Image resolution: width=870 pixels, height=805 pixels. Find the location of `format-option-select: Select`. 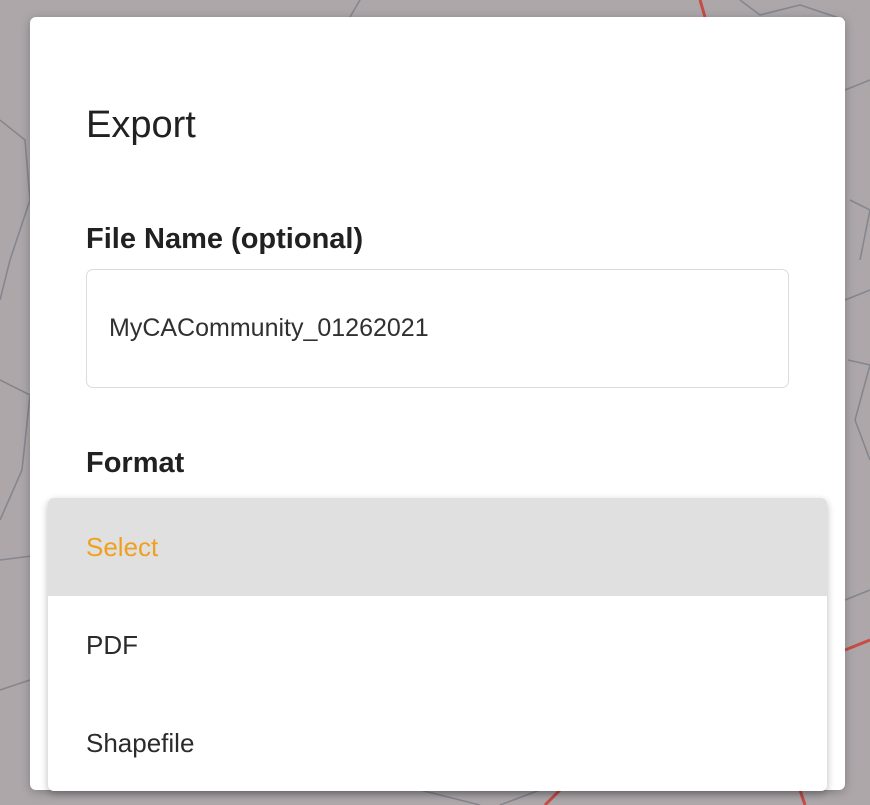

format-option-select: Select is located at coordinates (437, 547).